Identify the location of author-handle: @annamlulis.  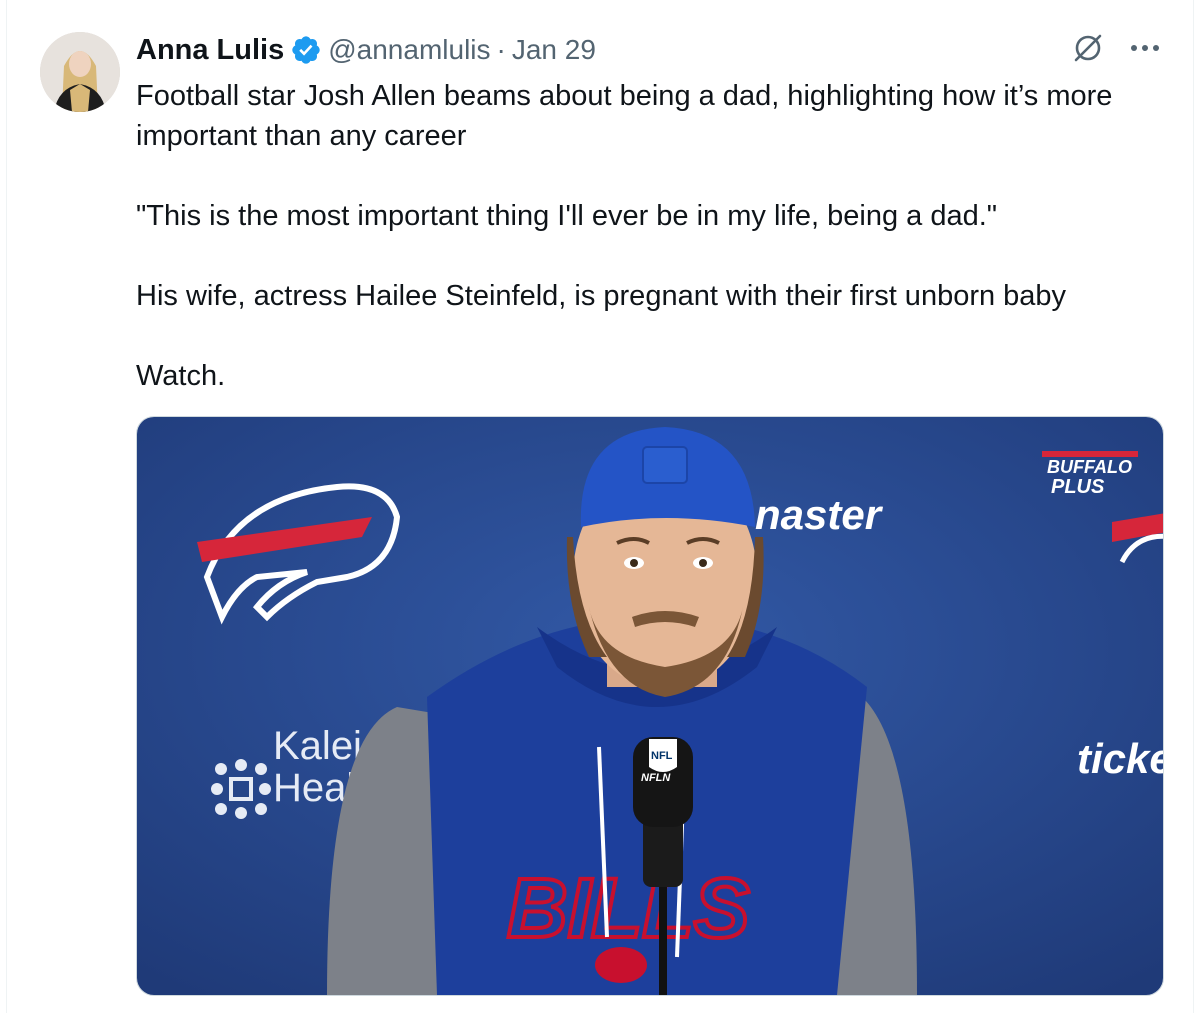
(409, 50).